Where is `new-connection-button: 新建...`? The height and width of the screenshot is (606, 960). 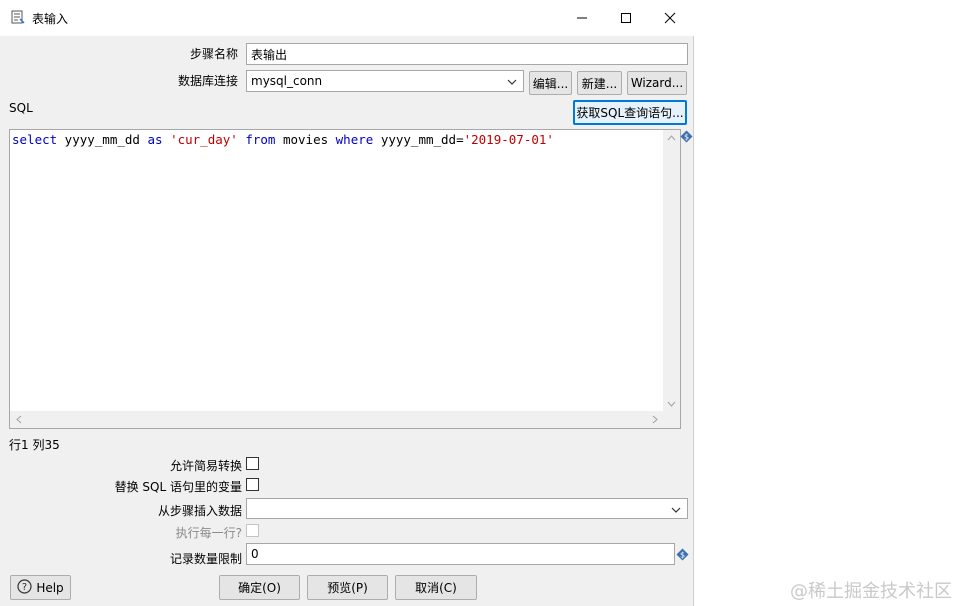 new-connection-button: 新建... is located at coordinates (599, 83).